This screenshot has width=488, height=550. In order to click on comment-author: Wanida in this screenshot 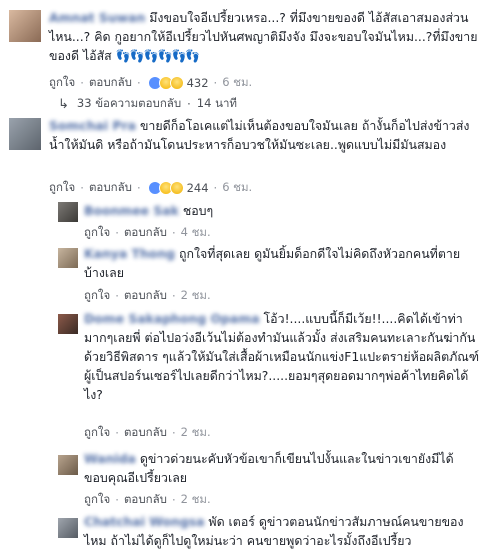, I will do `click(110, 458)`.